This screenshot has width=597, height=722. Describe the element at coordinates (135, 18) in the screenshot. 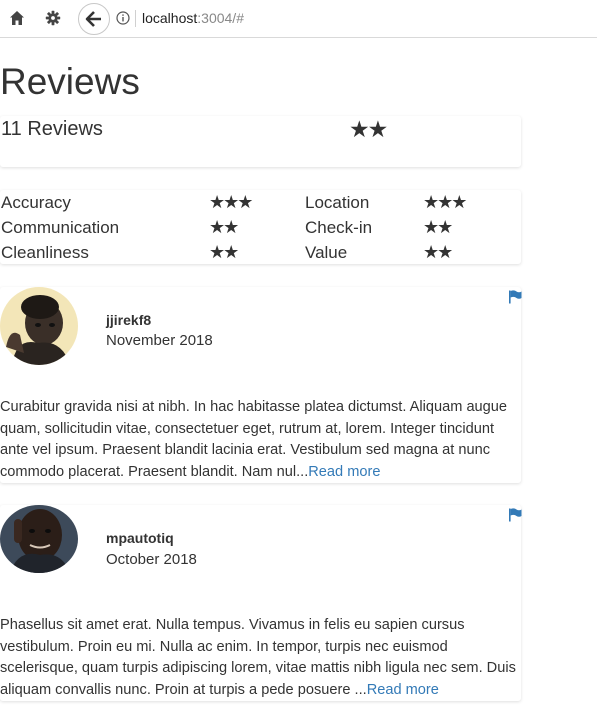

I see `url-separator` at that location.